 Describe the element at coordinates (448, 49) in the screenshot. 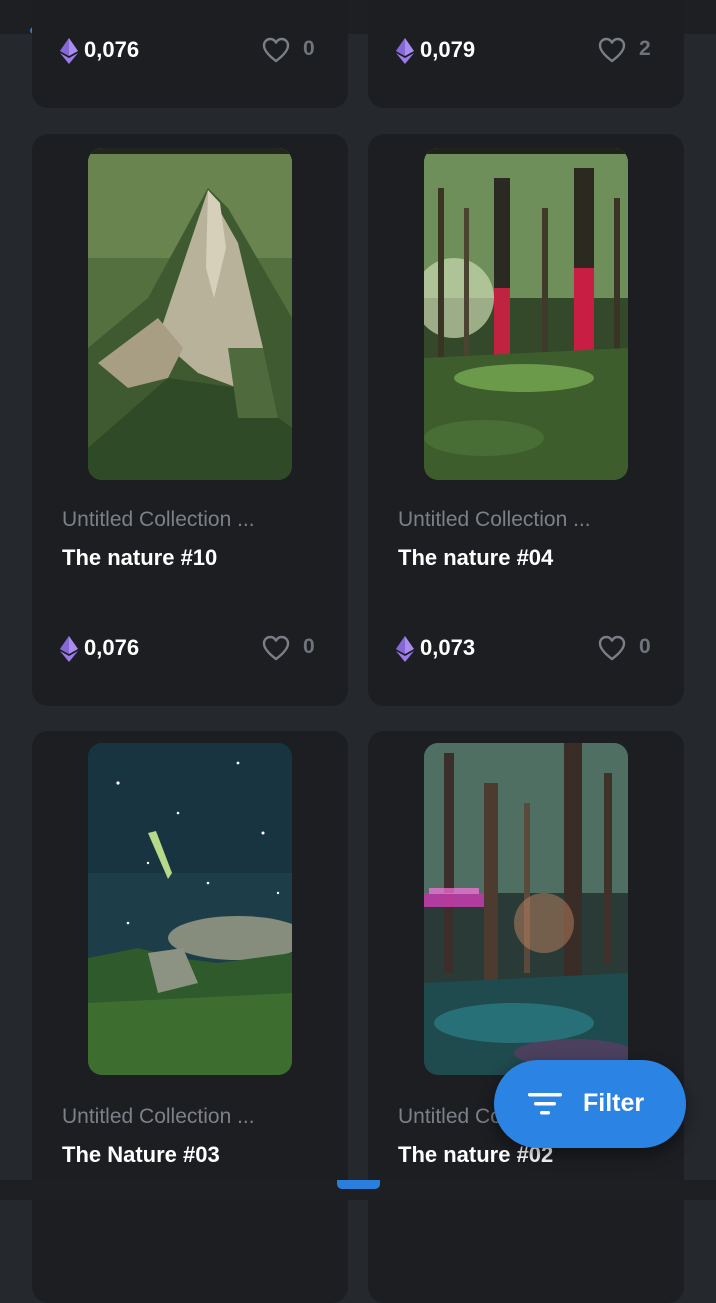

I see `price-value: 0,079` at that location.